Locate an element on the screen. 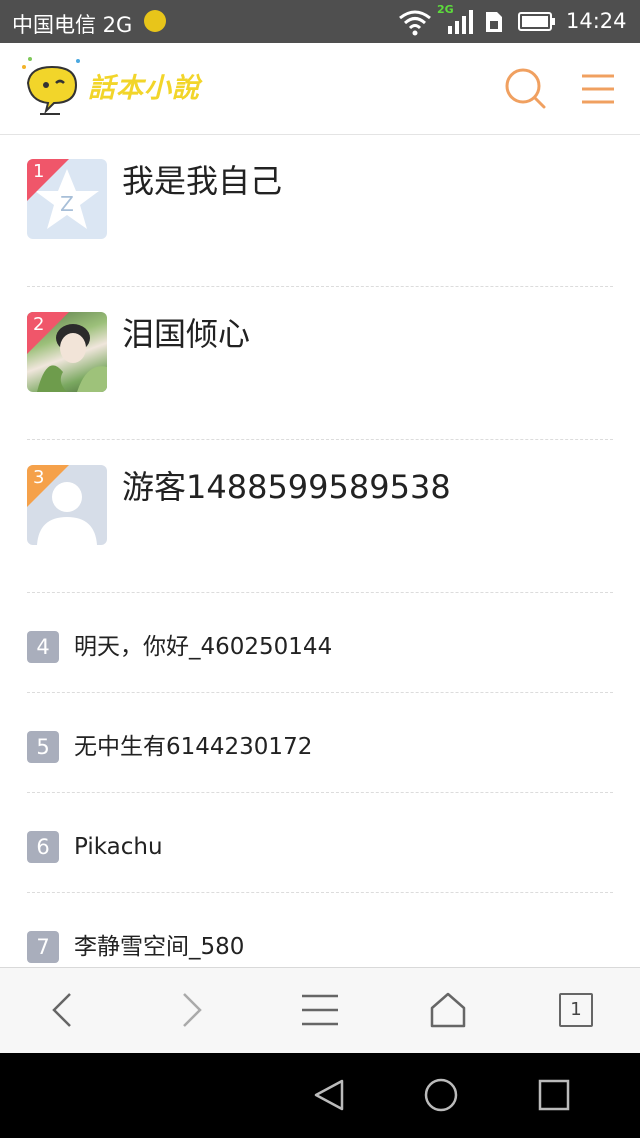  tabs-count: 1 is located at coordinates (576, 1009).